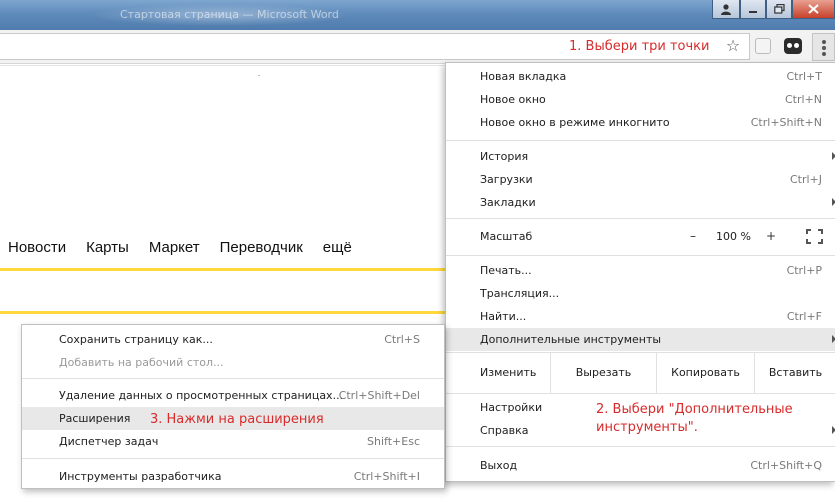  I want to click on browser-toolbar, so click(417, 47).